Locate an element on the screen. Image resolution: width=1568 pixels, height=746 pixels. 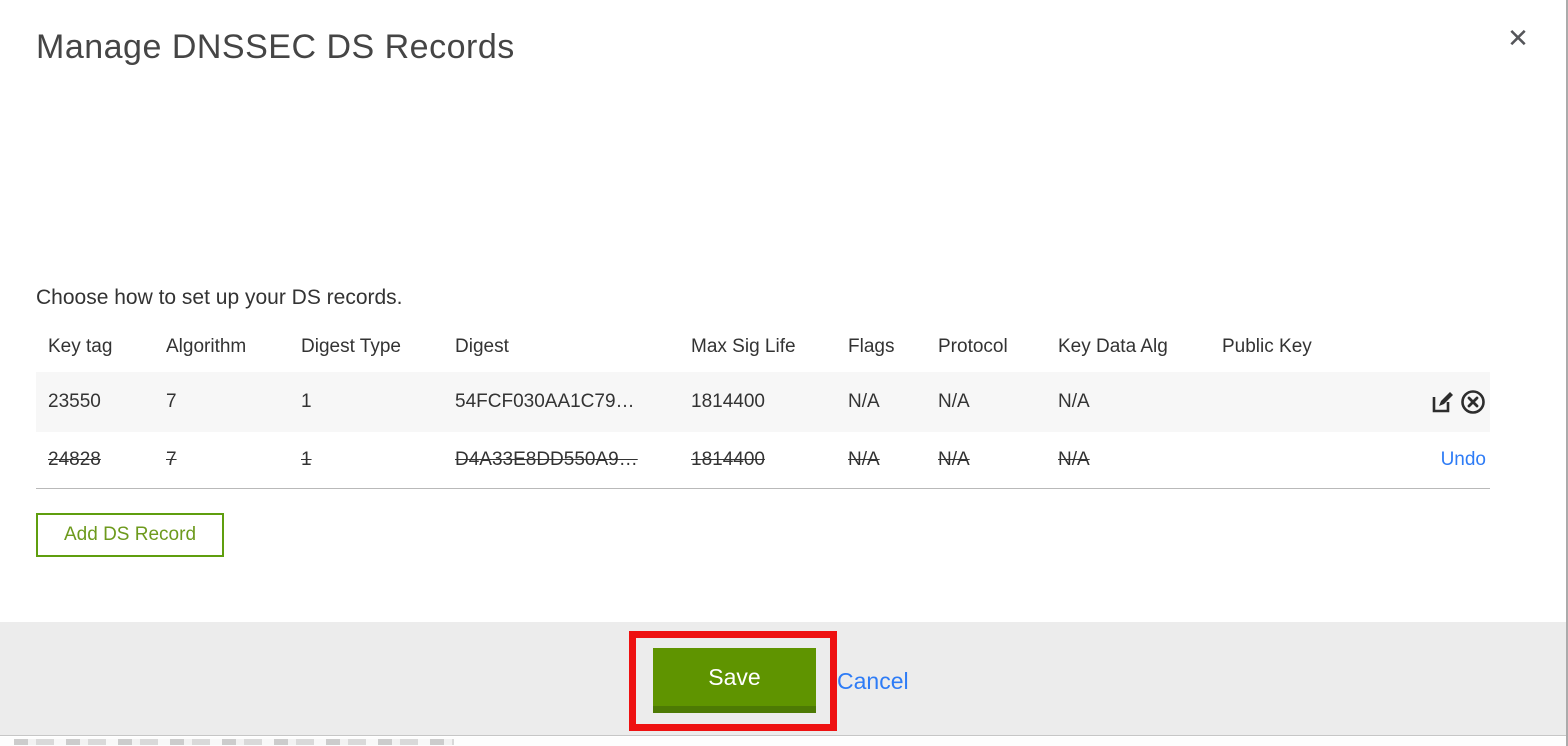
undo-link: Undo is located at coordinates (1463, 459).